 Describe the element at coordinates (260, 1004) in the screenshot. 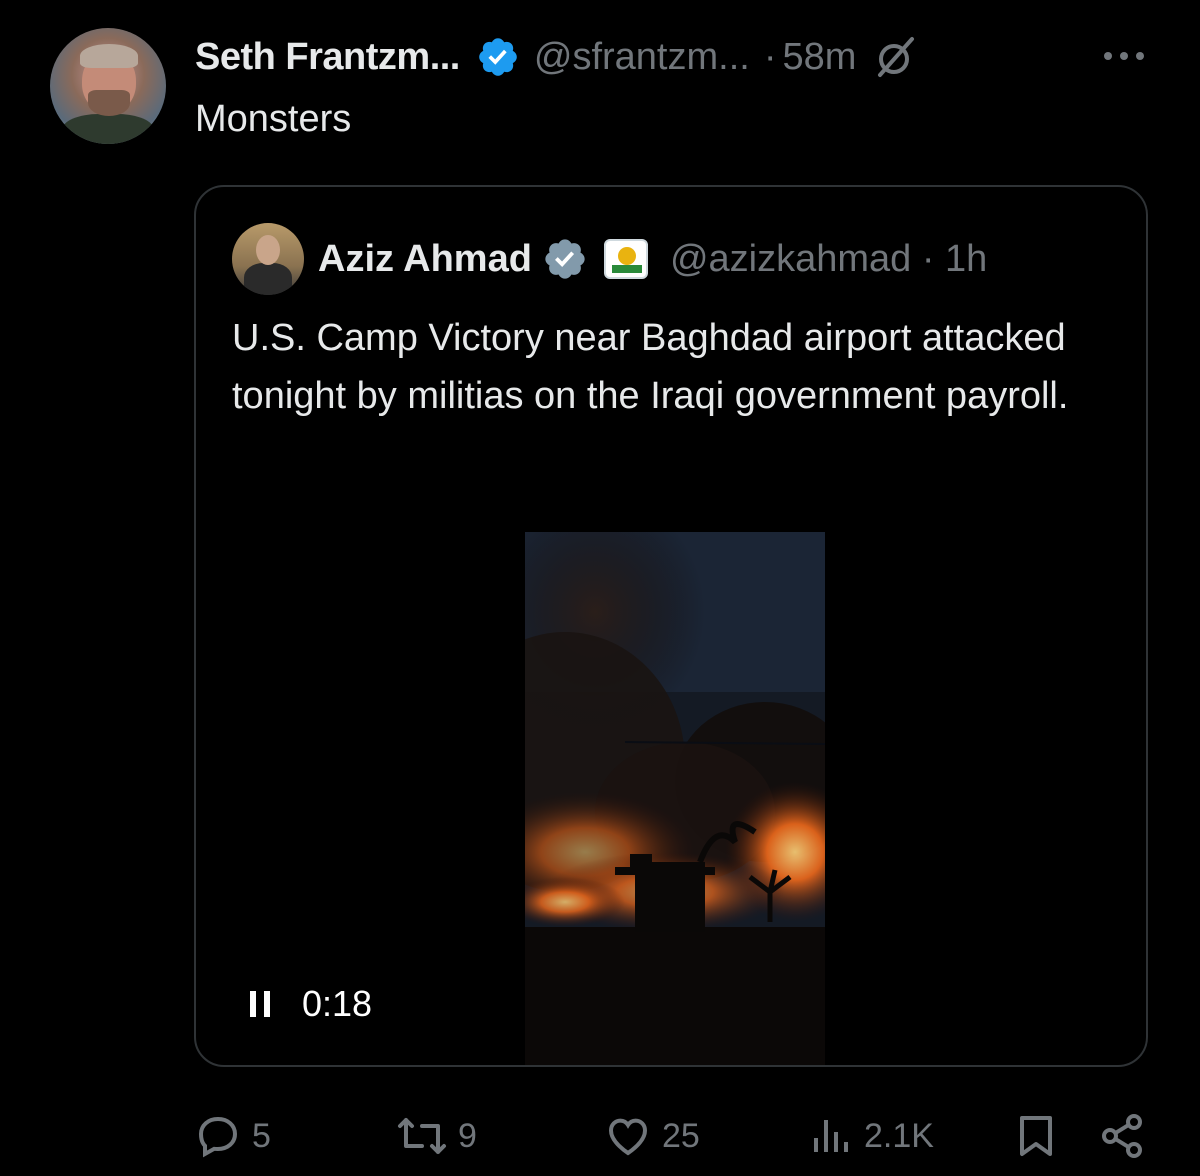

I see `pause-icon` at that location.